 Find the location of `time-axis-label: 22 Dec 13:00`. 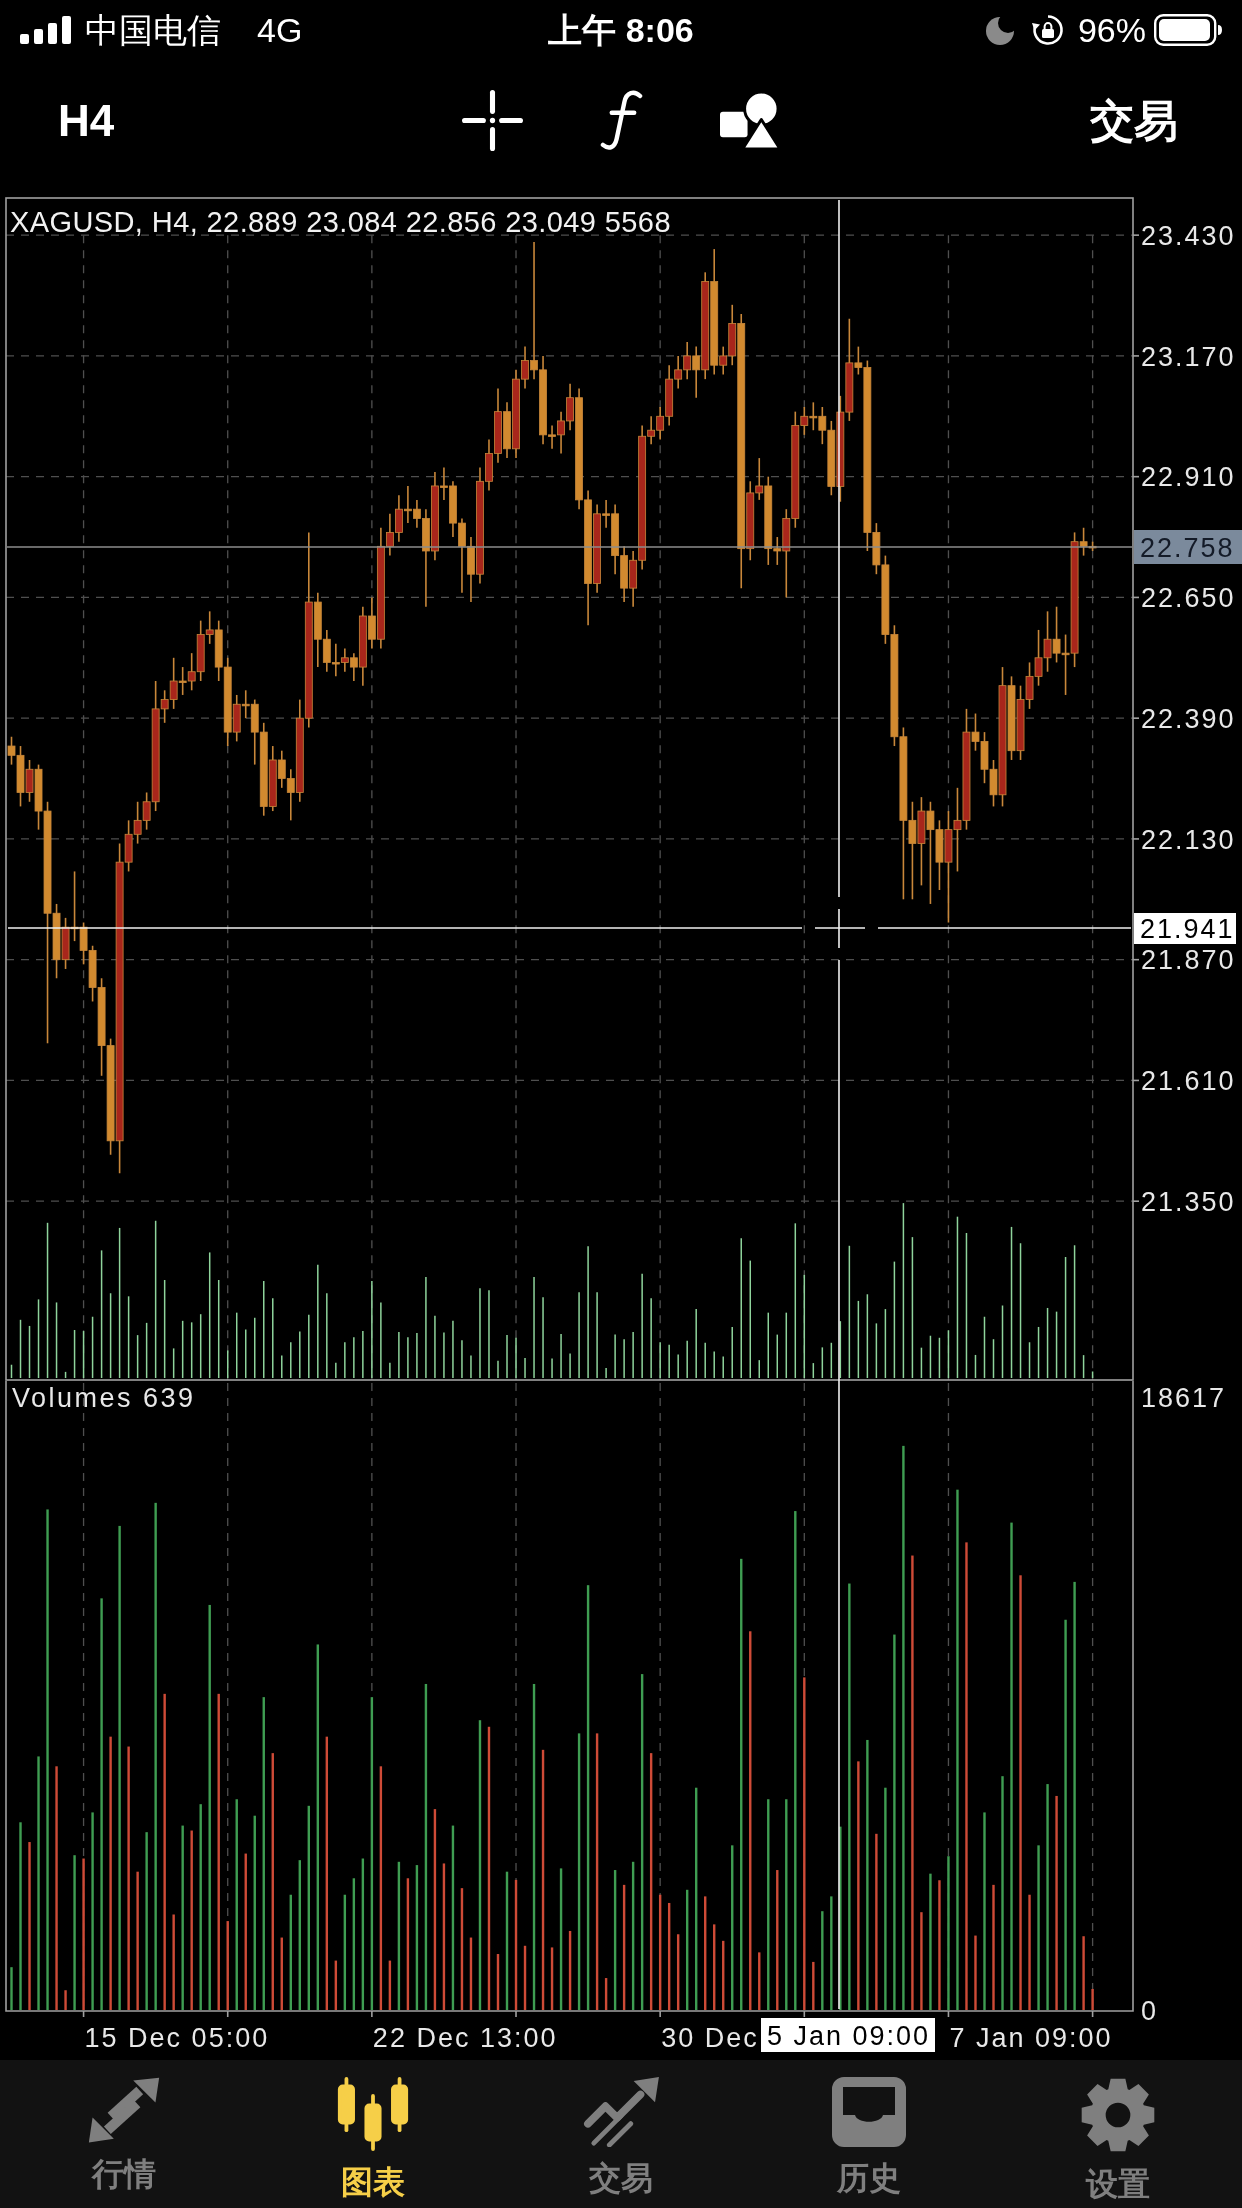

time-axis-label: 22 Dec 13:00 is located at coordinates (465, 2038).